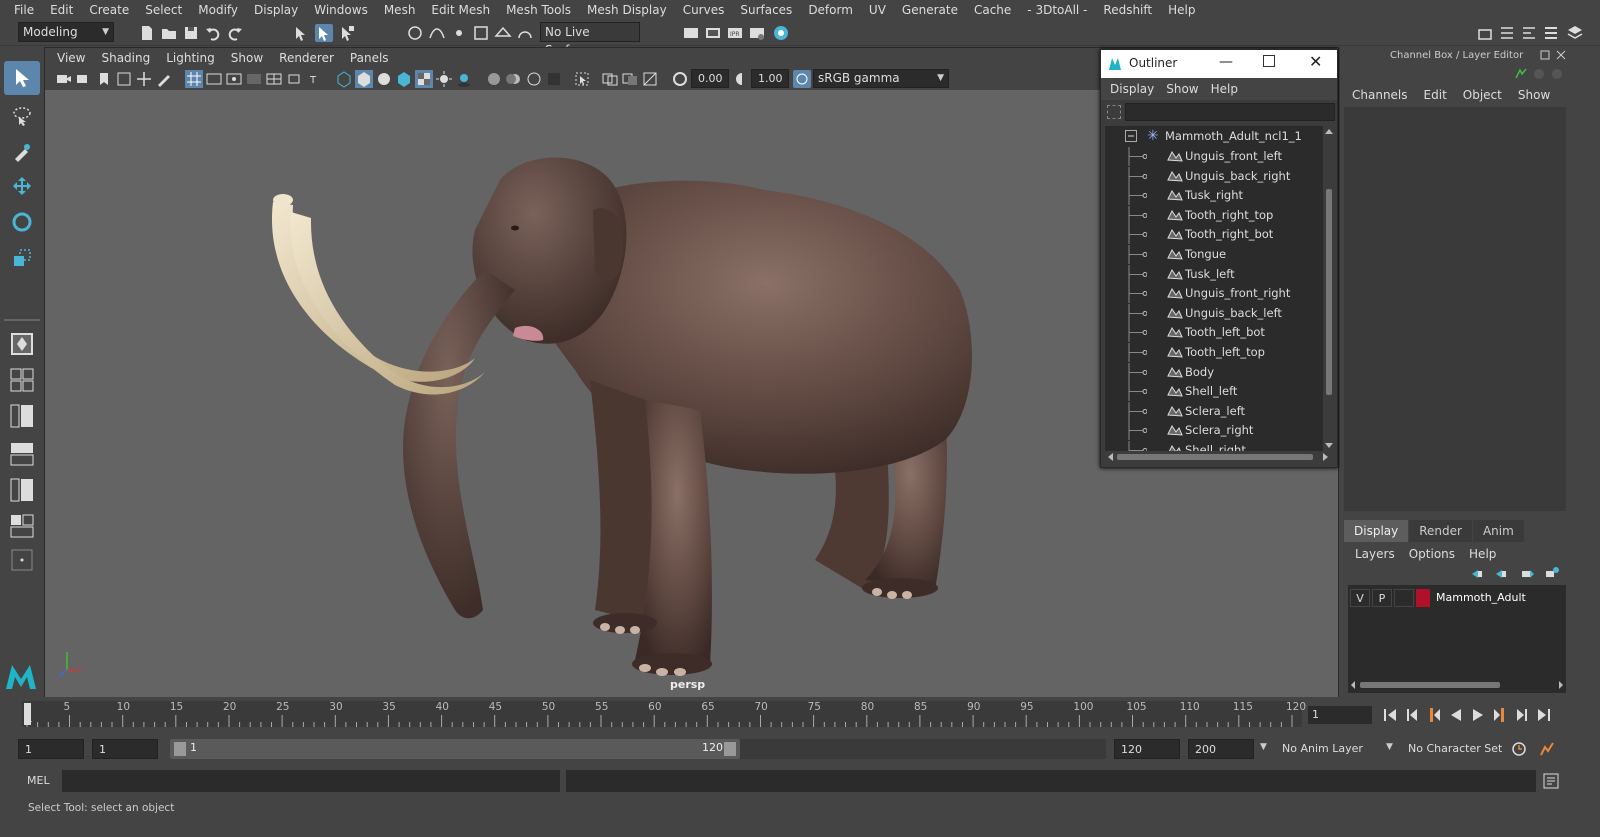 The image size is (1600, 837). I want to click on viewport-menu-lighting: Lighting, so click(190, 58).